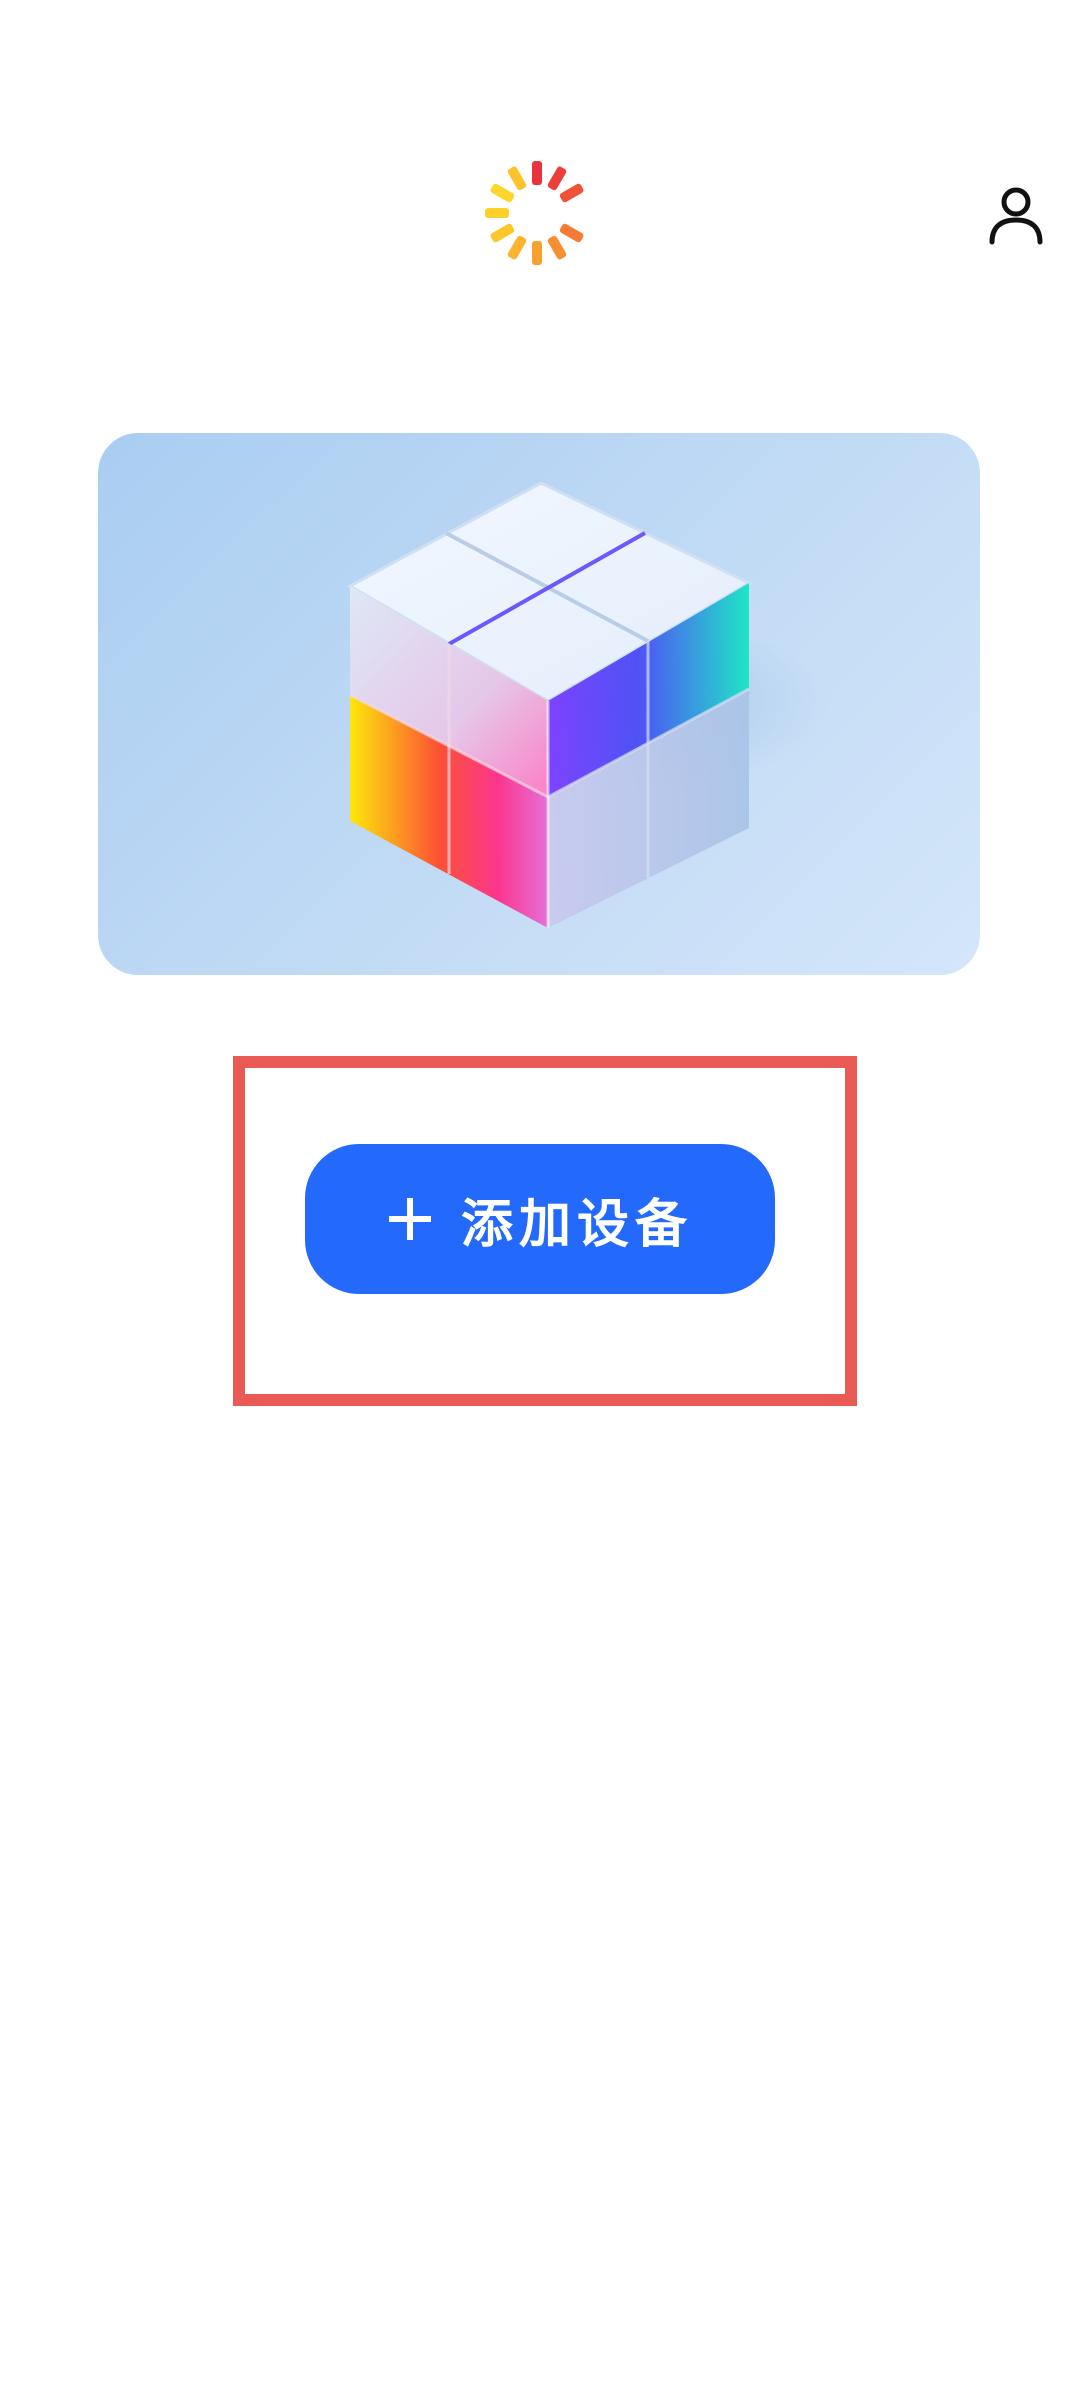  I want to click on add-device-button: 添加设备, so click(540, 1219).